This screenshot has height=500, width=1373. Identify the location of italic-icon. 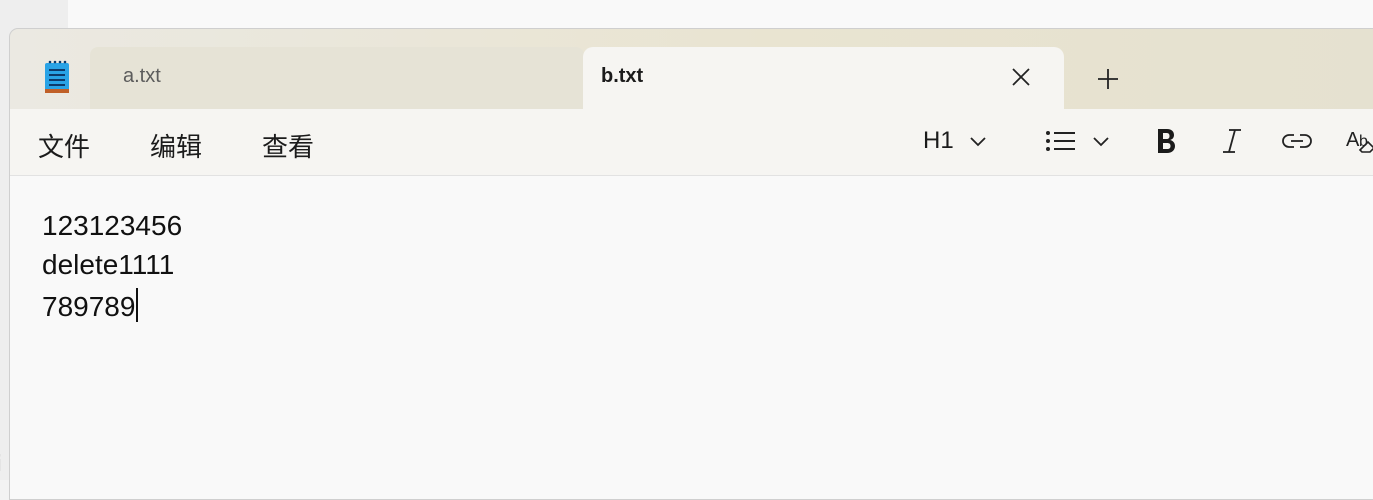
(1232, 141).